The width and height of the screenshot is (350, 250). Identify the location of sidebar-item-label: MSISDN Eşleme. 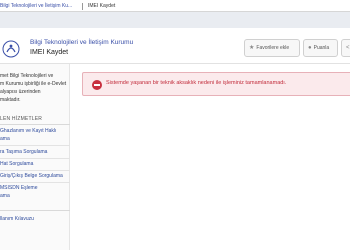
(19, 188).